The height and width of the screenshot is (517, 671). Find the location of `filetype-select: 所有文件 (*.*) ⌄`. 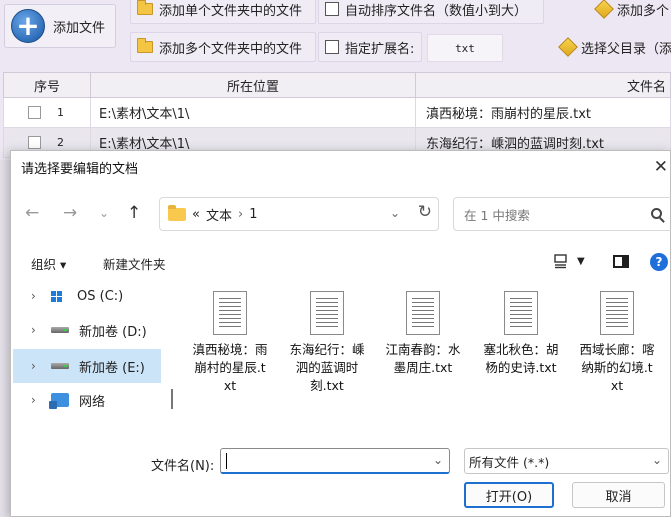

filetype-select: 所有文件 (*.*) ⌄ is located at coordinates (566, 461).